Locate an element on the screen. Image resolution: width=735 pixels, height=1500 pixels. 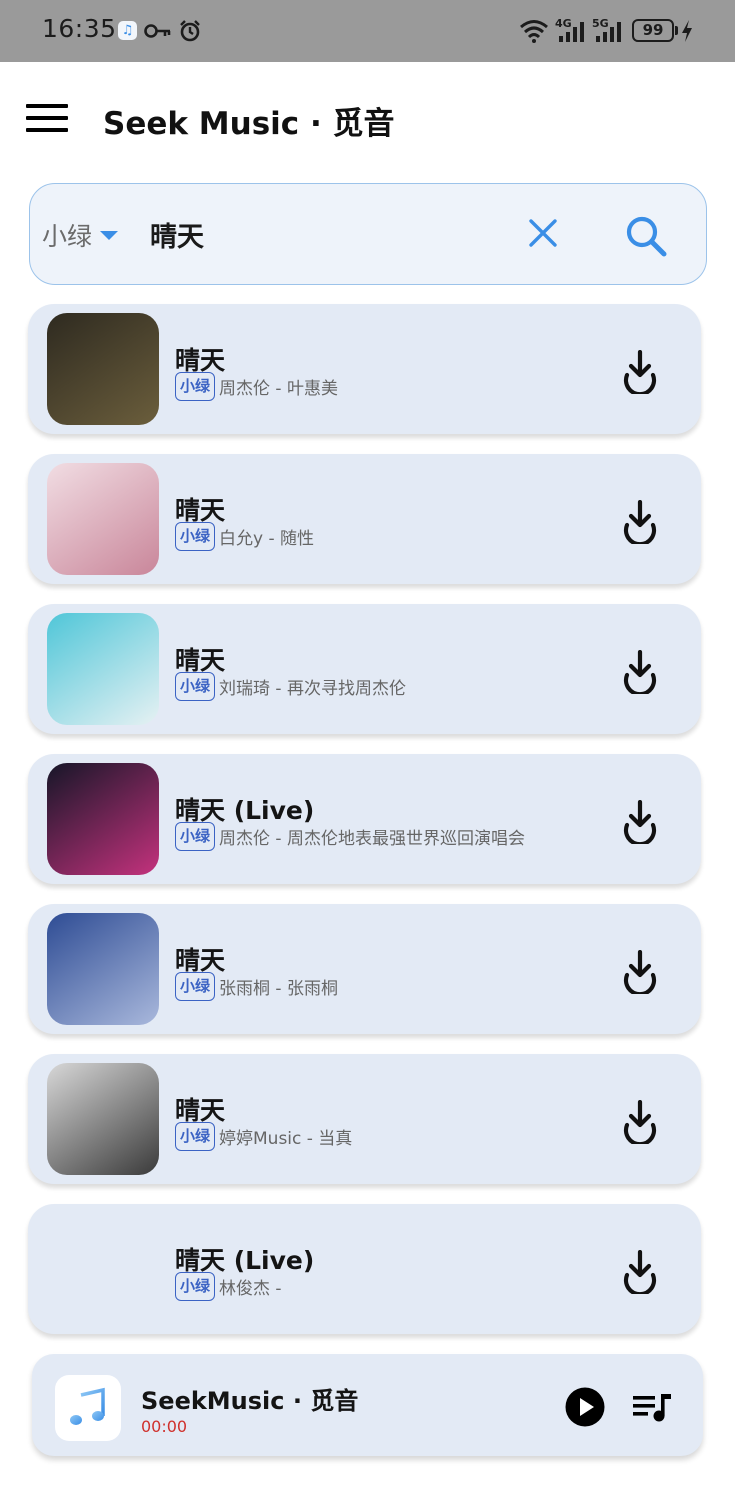
close-icon is located at coordinates (543, 233).